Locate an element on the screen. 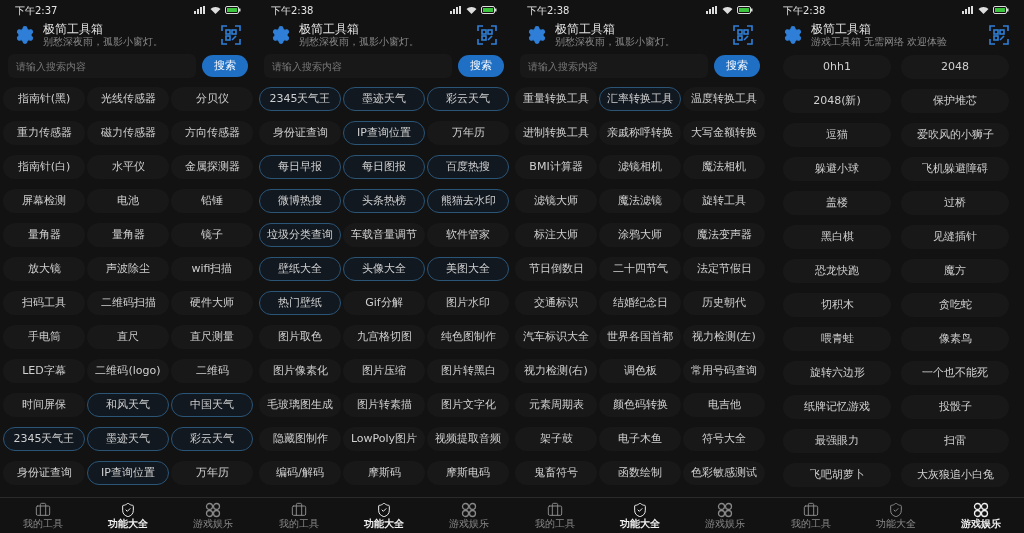 This screenshot has width=1024, height=533. tool-button: 见缝插针 is located at coordinates (955, 237).